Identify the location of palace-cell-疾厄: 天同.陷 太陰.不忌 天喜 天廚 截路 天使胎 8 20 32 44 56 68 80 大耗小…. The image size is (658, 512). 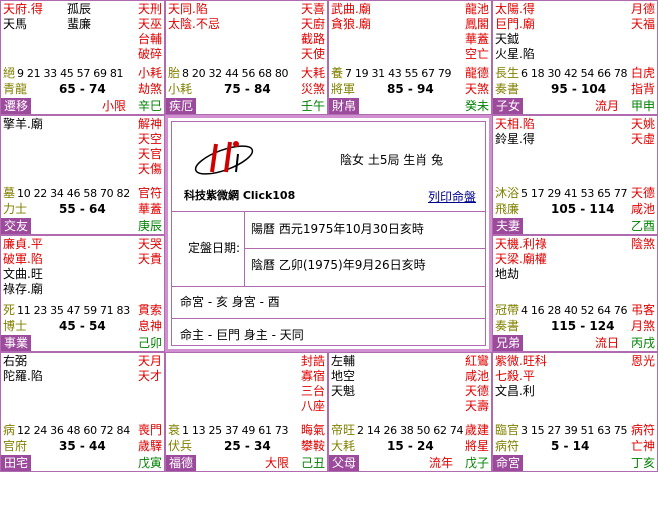
(246, 57).